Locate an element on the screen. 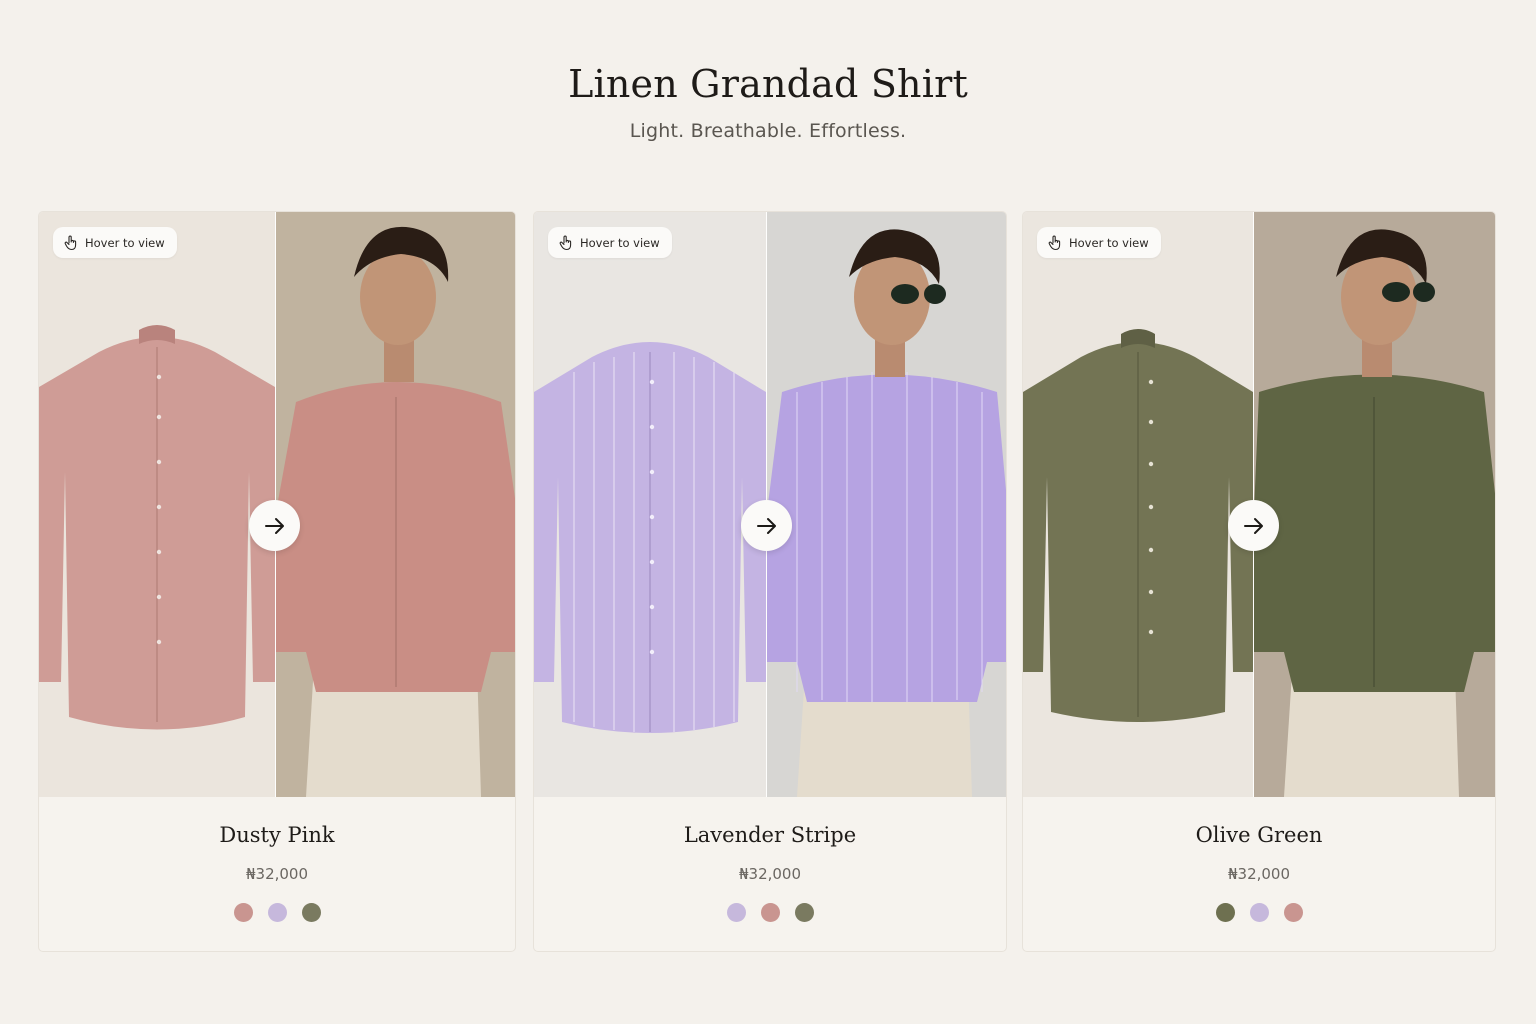 The width and height of the screenshot is (1536, 1024). product-info: Lavender Stripe ₦32,000 is located at coordinates (770, 874).